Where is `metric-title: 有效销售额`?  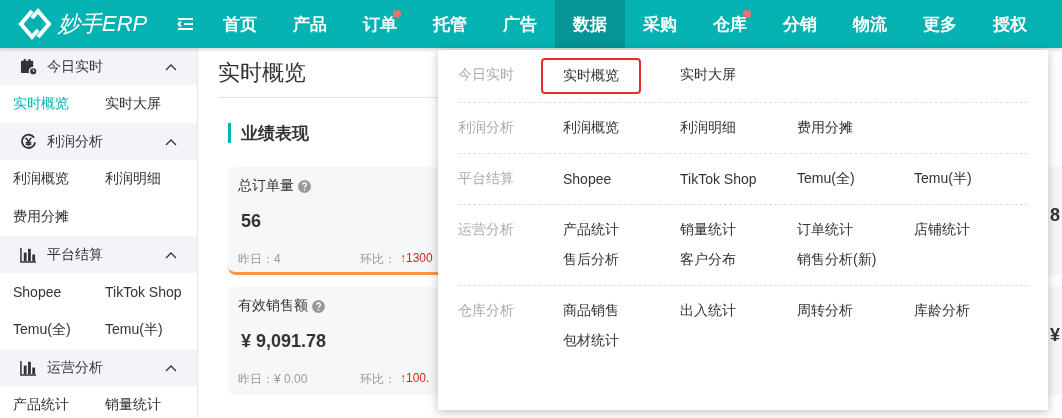
metric-title: 有效销售额 is located at coordinates (273, 306).